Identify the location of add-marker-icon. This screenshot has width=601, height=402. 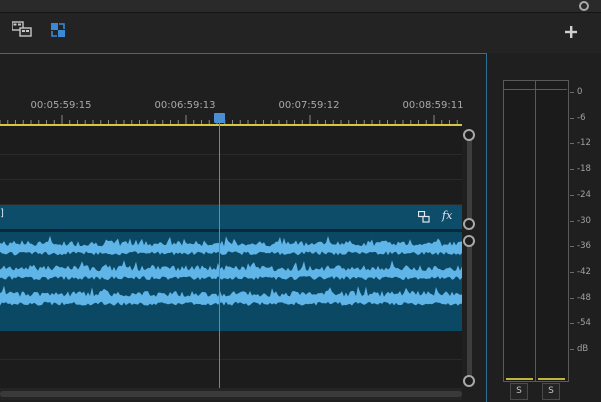
(571, 30).